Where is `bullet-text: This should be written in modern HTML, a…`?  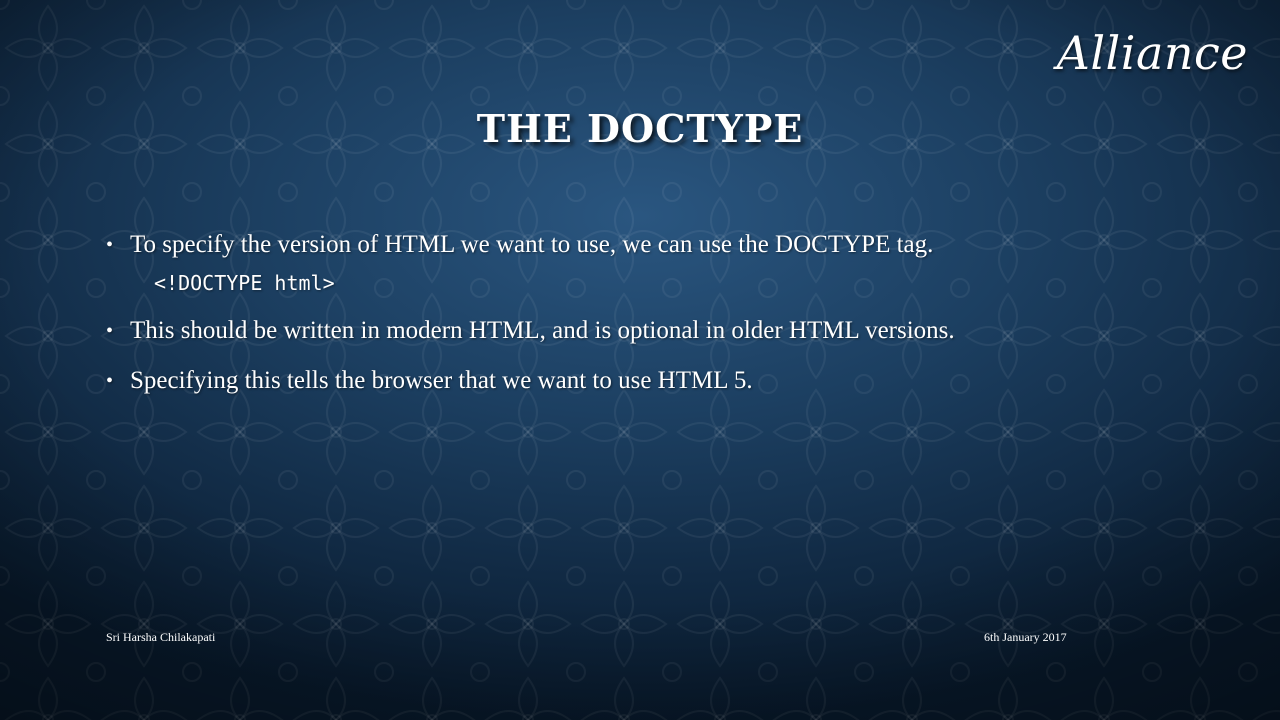
bullet-text: This should be written in modern HTML, a… is located at coordinates (542, 330).